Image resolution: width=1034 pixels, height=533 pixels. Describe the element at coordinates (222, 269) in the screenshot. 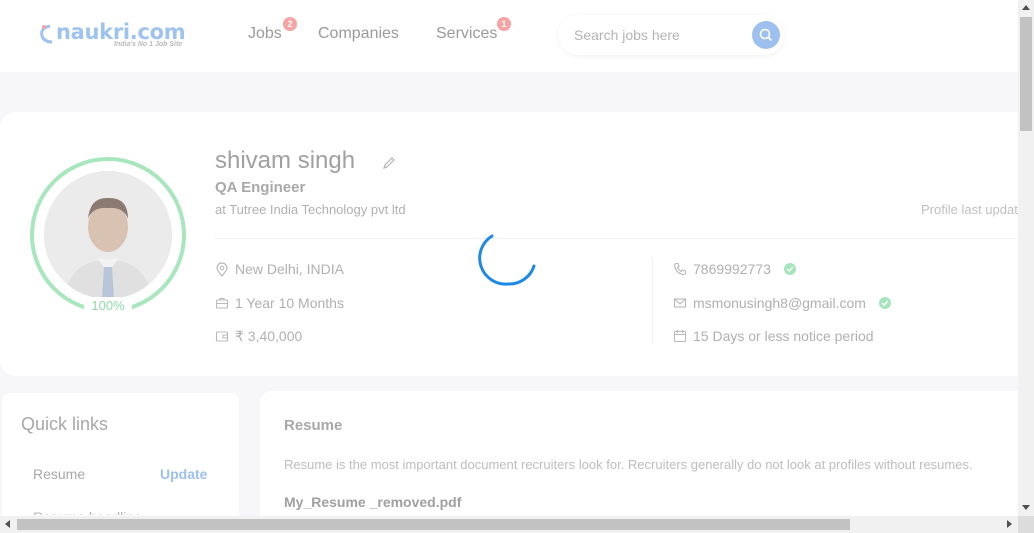

I see `location-pin-icon` at that location.